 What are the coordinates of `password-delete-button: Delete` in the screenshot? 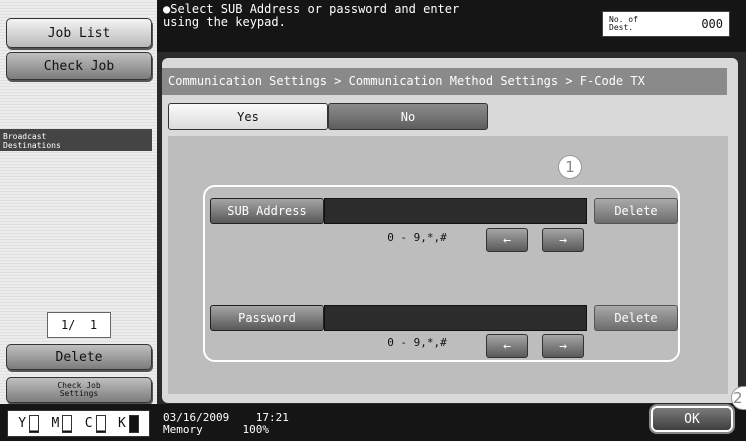 It's located at (636, 318).